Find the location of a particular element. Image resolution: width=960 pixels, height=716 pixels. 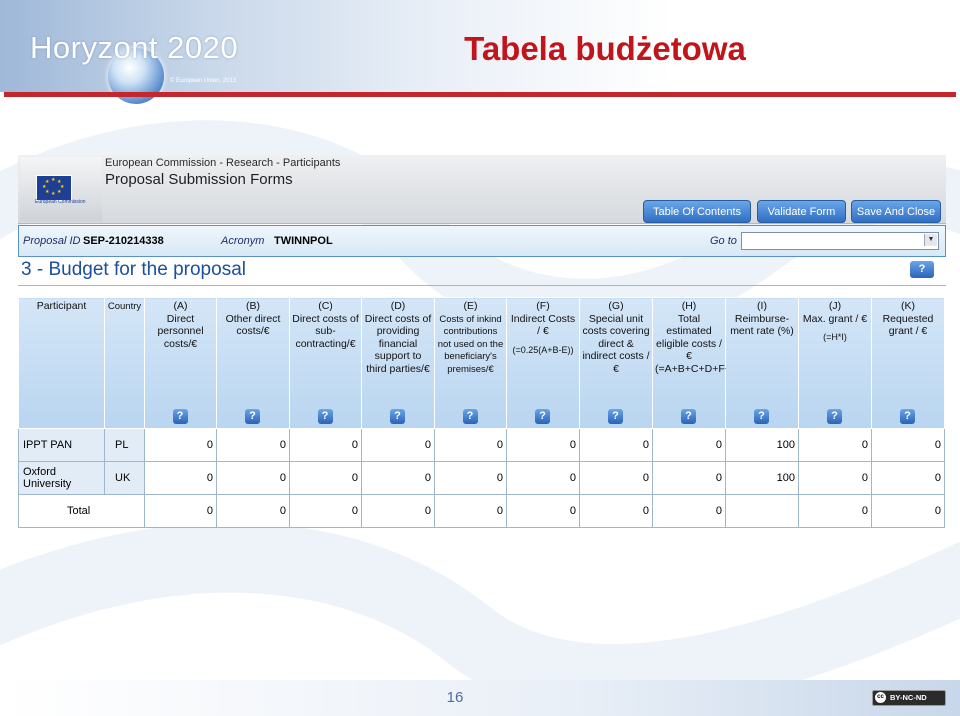

budget-column-header: (F) Indirect Costs / € (=0.25(A+B-E))? is located at coordinates (543, 363).